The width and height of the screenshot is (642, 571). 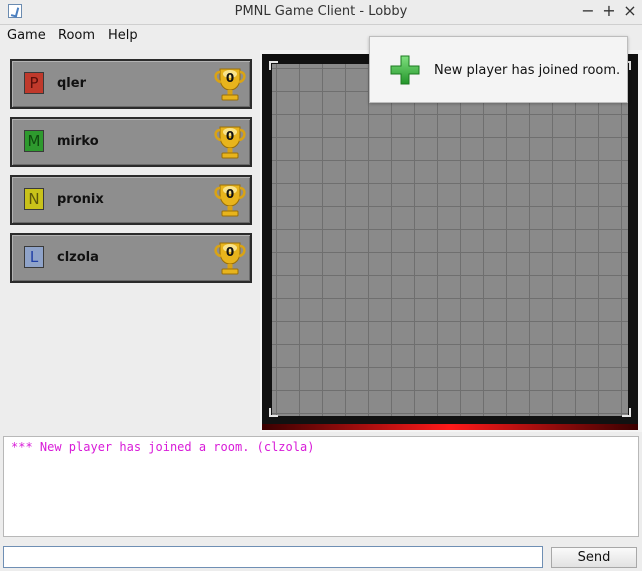 I want to click on plus-icon, so click(x=405, y=70).